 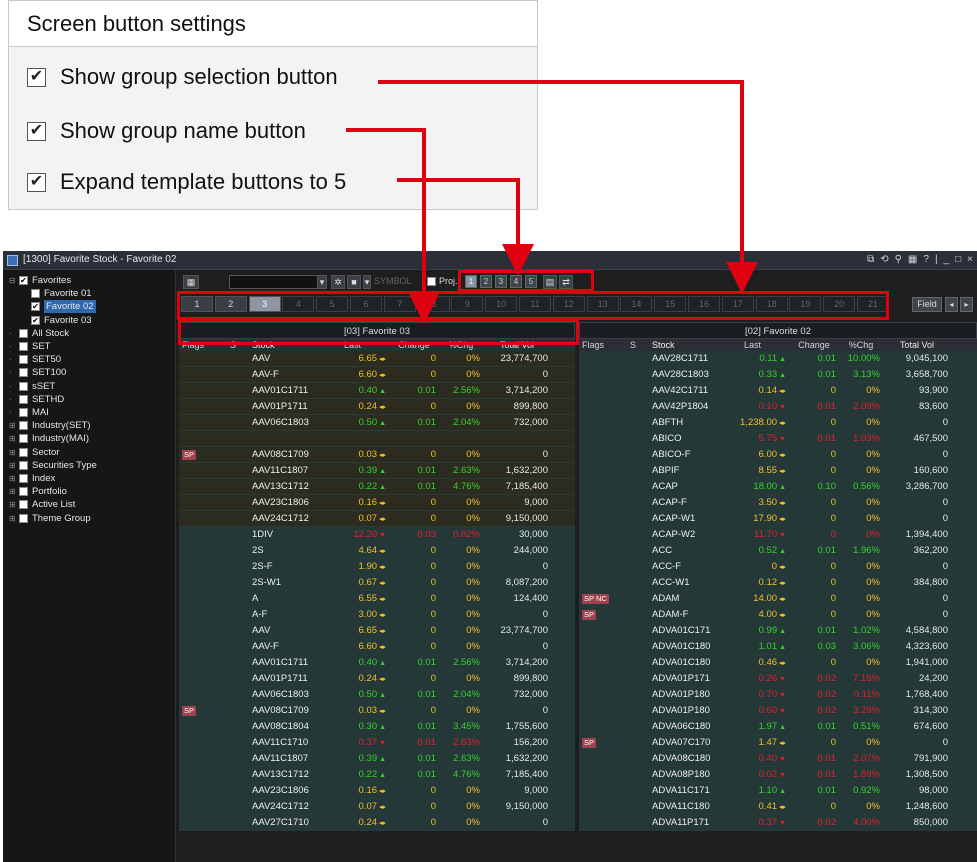 I want to click on arrow-group-name, so click(x=393, y=226).